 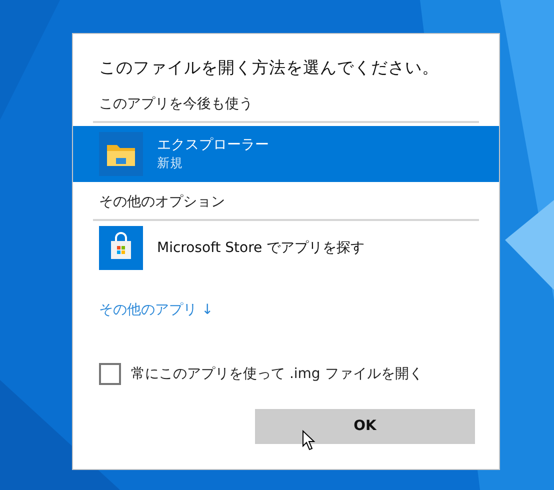 What do you see at coordinates (309, 440) in the screenshot?
I see `mouse-cursor-icon` at bounding box center [309, 440].